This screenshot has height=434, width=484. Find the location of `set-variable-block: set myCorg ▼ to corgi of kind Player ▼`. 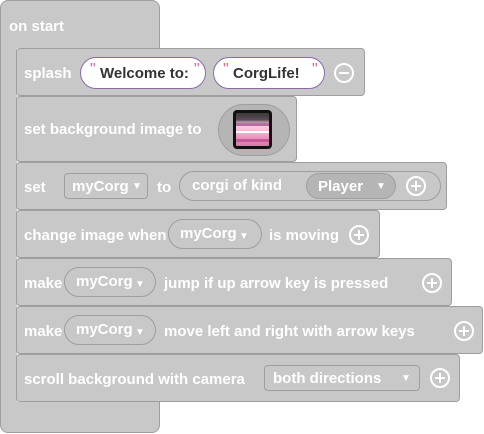

set-variable-block: set myCorg ▼ to corgi of kind Player ▼ is located at coordinates (231, 186).